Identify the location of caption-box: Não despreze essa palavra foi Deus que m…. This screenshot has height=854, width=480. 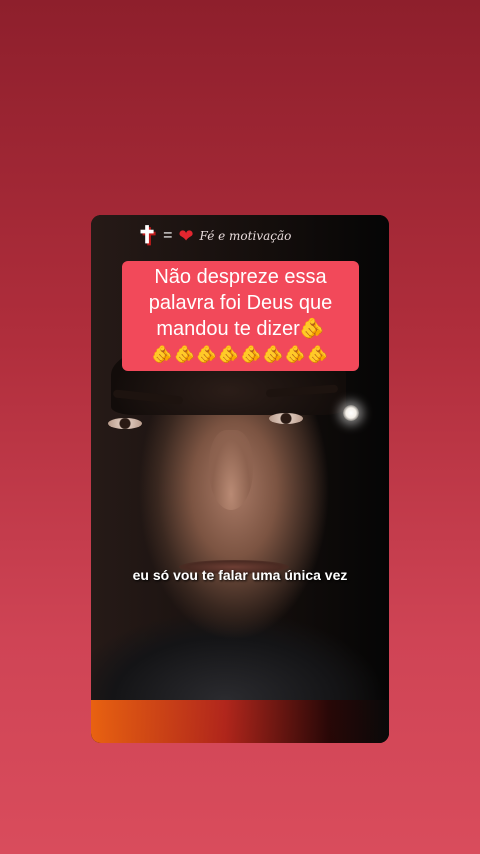
(240, 316).